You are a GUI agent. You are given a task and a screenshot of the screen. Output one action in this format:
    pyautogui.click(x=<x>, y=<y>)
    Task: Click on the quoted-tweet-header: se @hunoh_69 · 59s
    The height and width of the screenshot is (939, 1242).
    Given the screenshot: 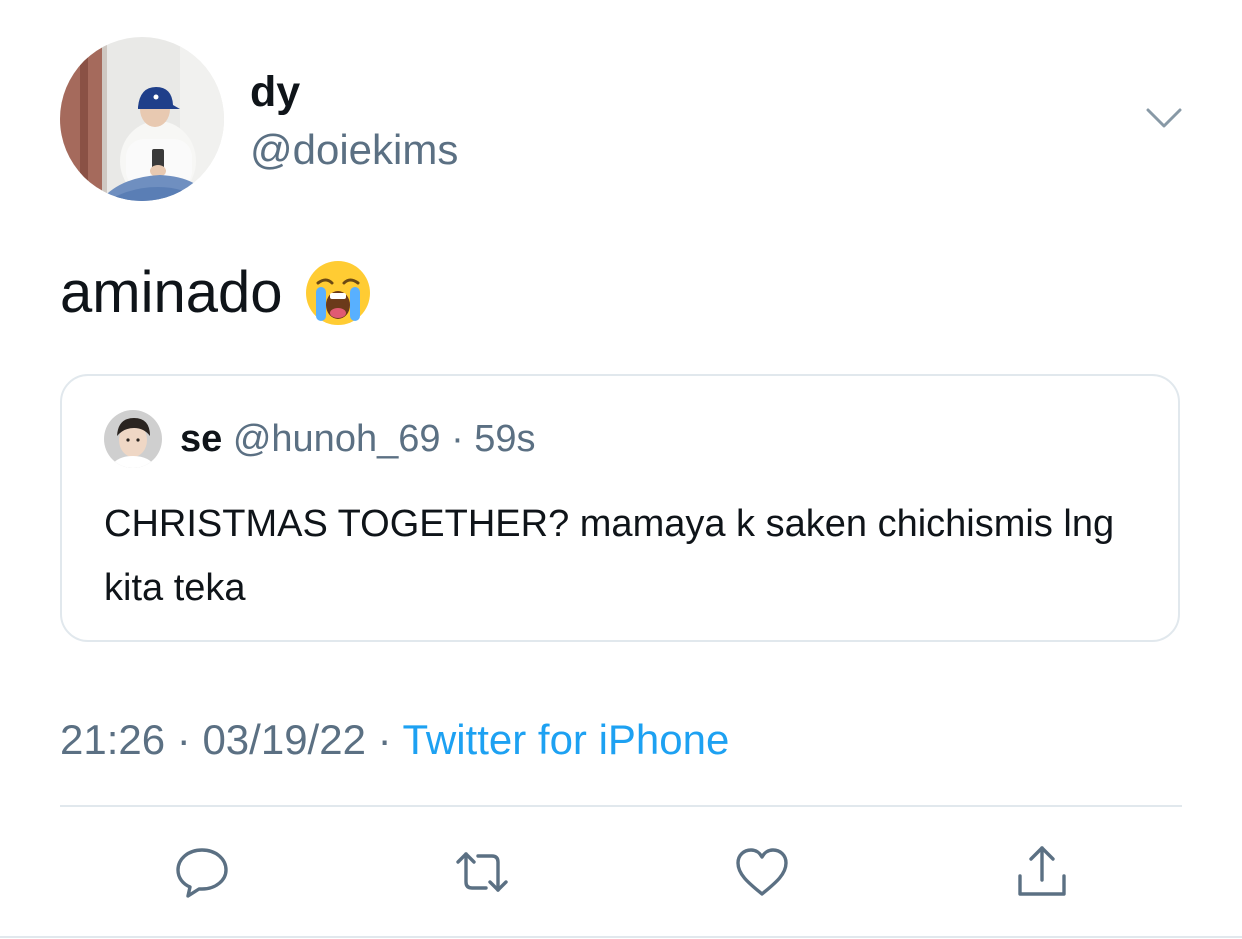 What is the action you would take?
    pyautogui.click(x=358, y=439)
    